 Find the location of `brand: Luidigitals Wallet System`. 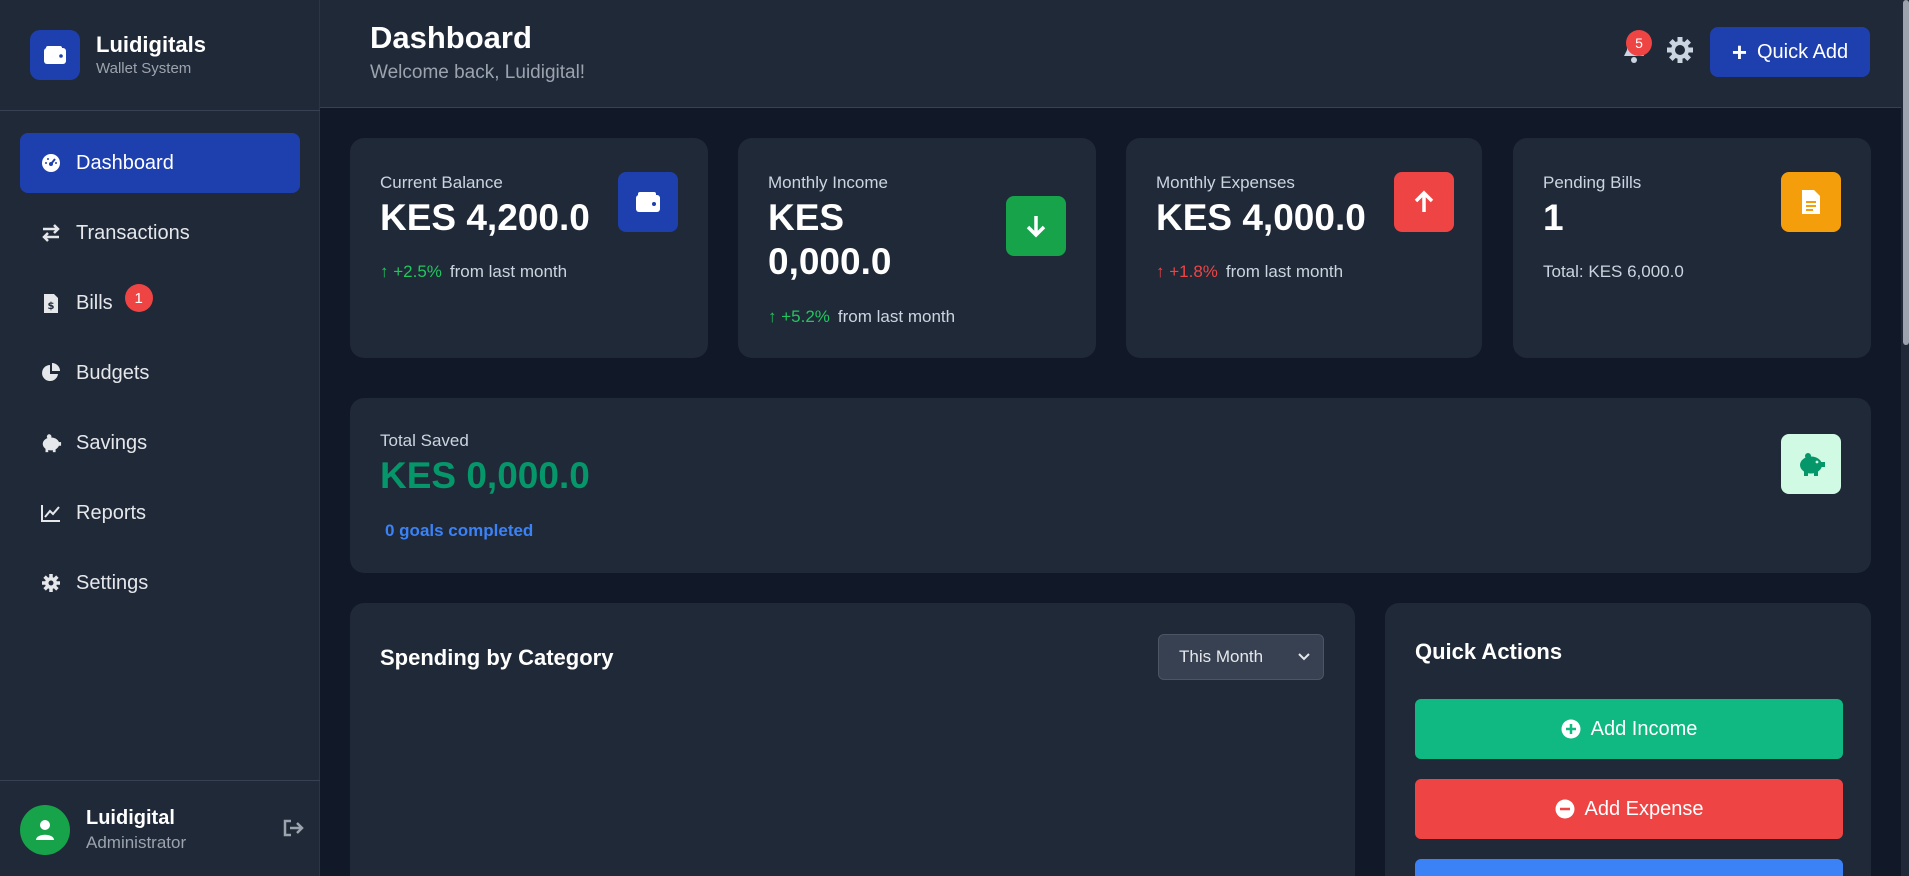

brand: Luidigitals Wallet System is located at coordinates (118, 55).